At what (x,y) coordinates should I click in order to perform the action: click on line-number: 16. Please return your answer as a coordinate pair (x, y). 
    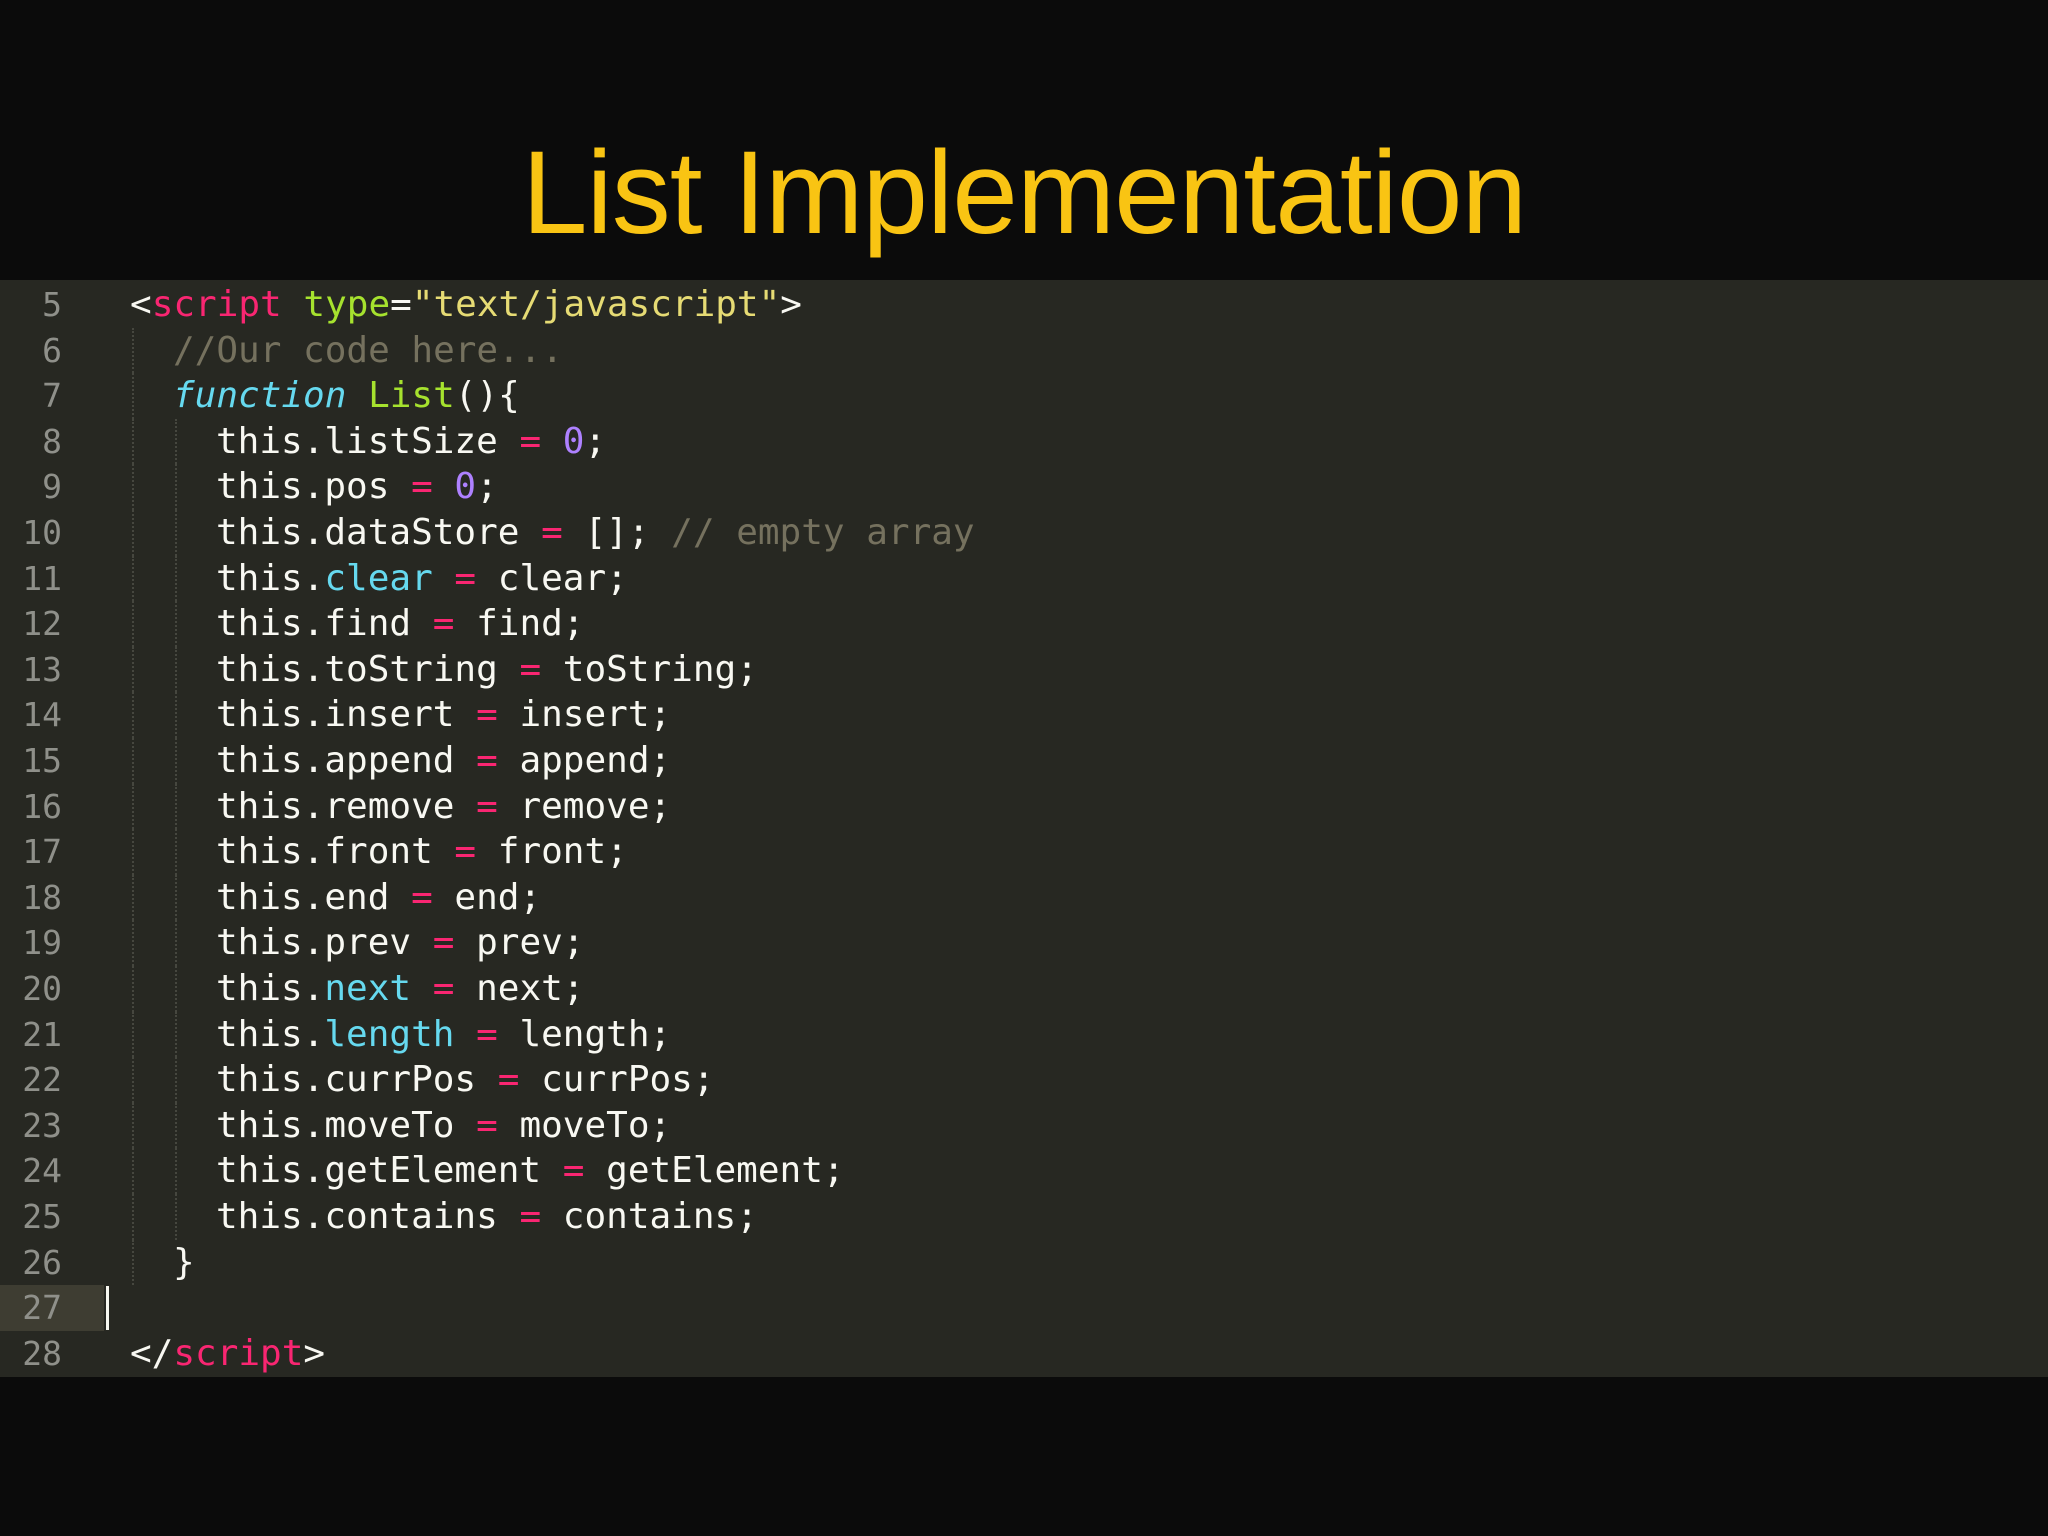
    Looking at the image, I should click on (42, 806).